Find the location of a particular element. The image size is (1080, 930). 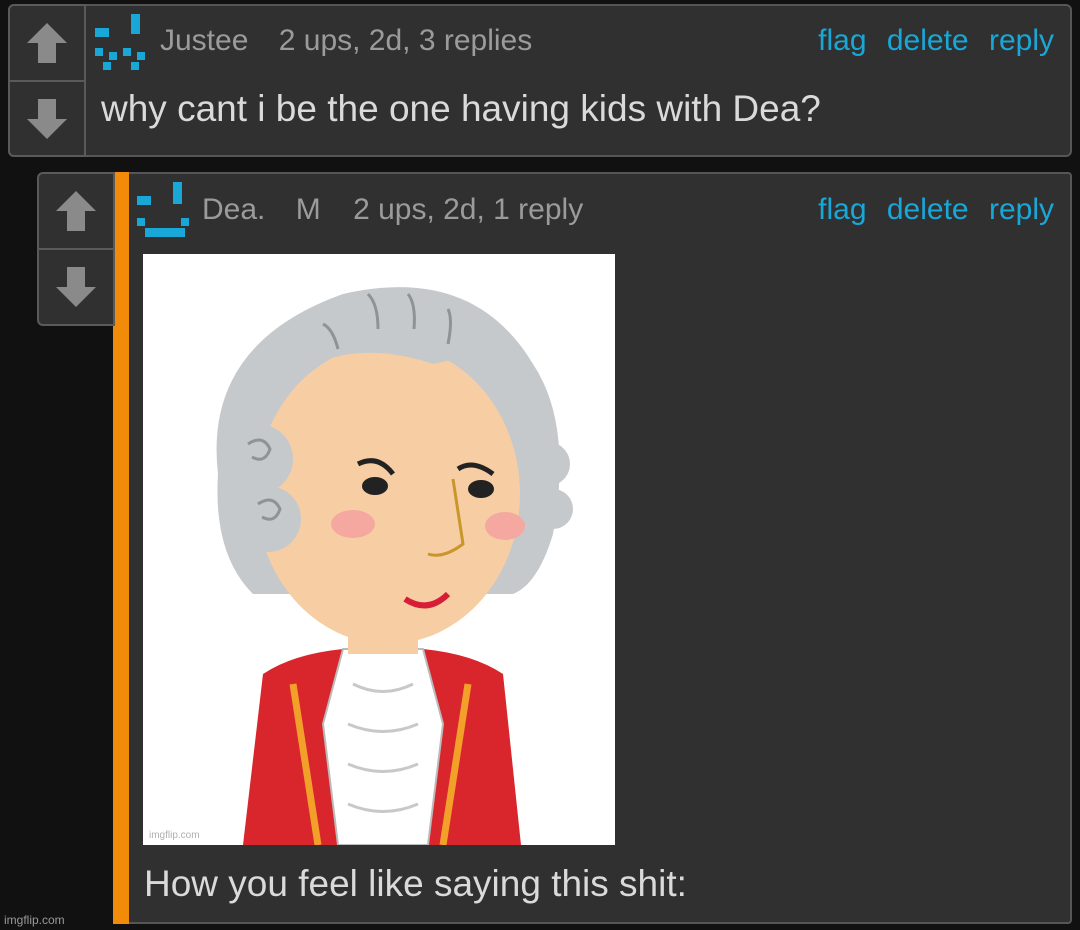

comment-meta: Justee 2 ups, 2d, 3 replies is located at coordinates (346, 41).